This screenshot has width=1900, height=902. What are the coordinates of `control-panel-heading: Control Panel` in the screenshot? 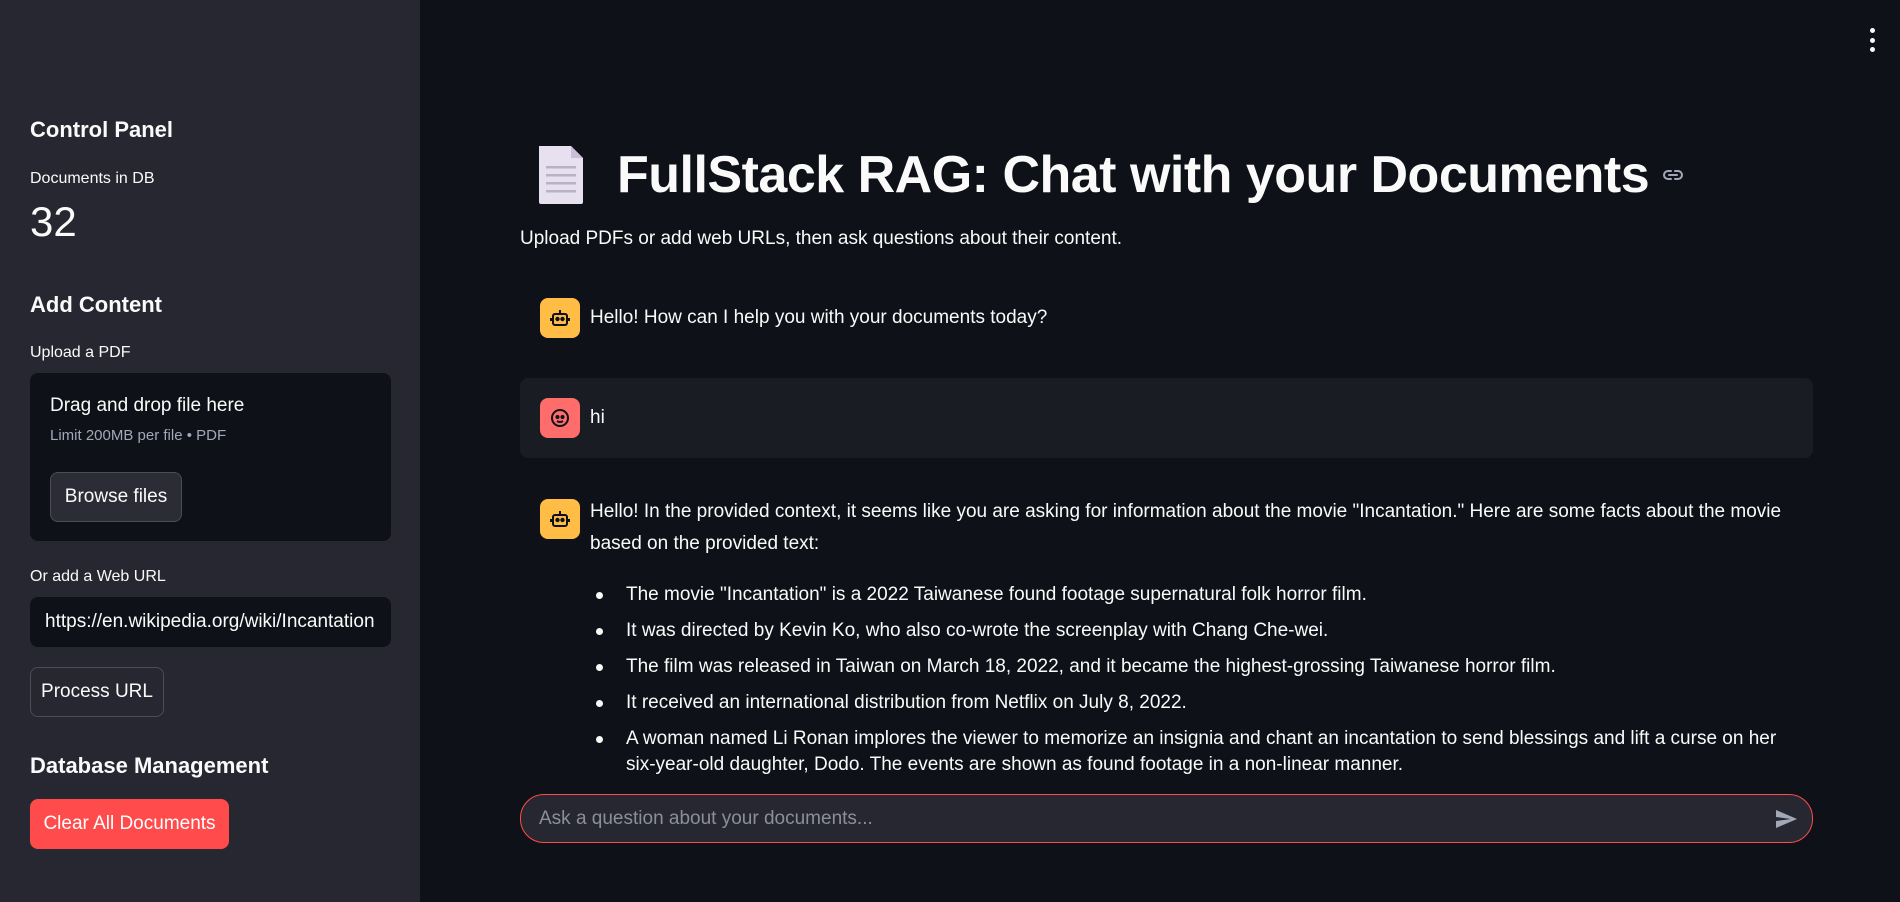 It's located at (102, 129).